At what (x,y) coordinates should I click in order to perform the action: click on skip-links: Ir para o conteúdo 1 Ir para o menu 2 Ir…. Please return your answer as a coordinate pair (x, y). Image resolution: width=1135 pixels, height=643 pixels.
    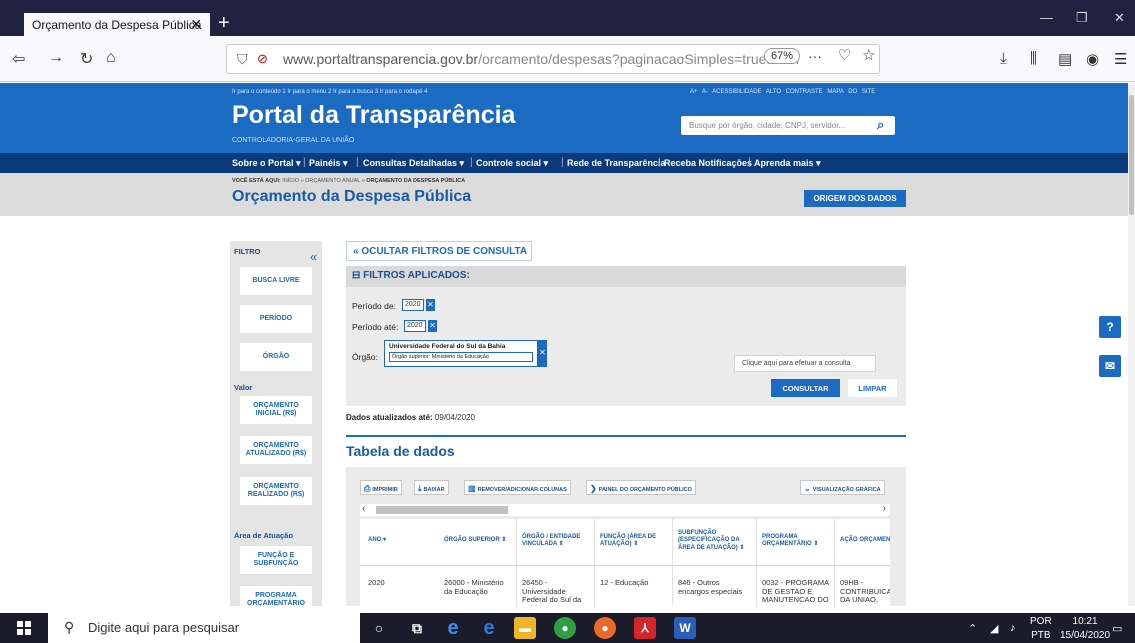
    Looking at the image, I should click on (329, 92).